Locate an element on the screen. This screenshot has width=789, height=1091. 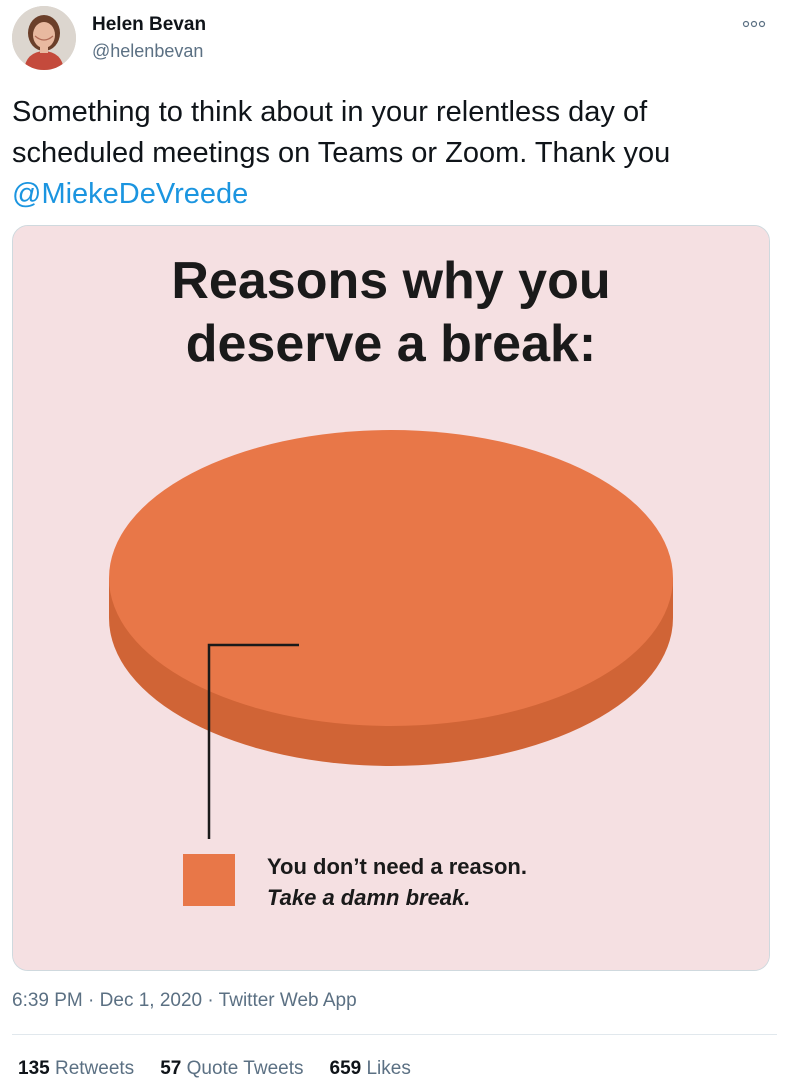
author-name: Helen Bevan is located at coordinates (149, 25).